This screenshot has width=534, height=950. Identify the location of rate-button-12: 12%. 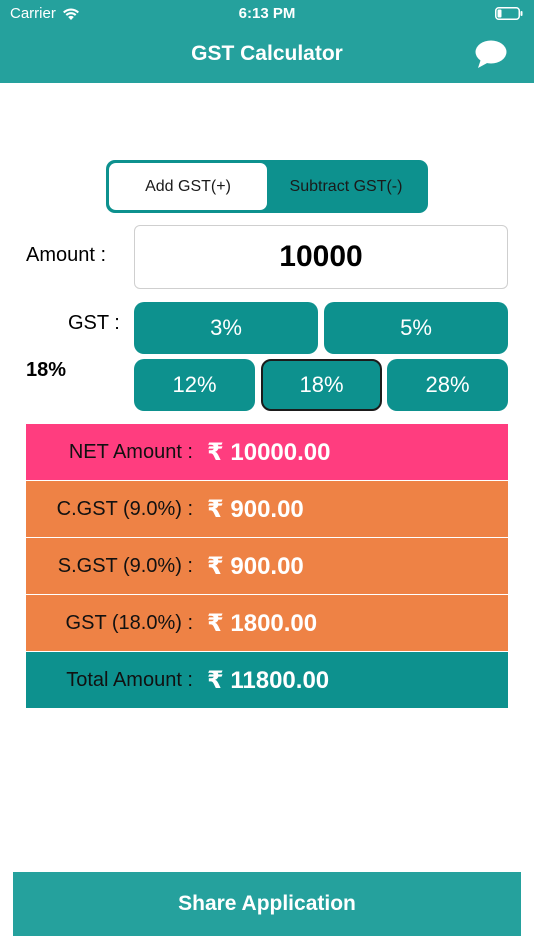
(194, 385).